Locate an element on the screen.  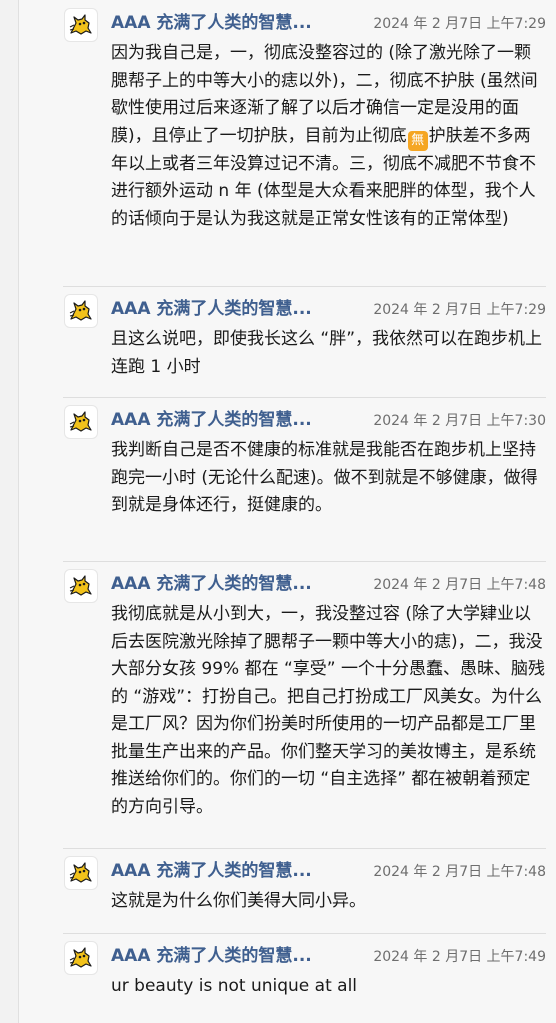
wu-emoji-icon: 無 is located at coordinates (417, 140).